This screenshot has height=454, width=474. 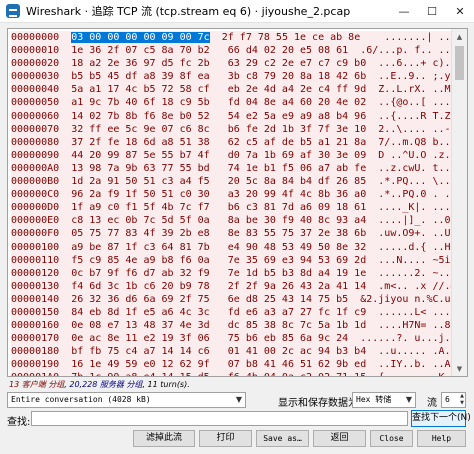 I want to click on hex-ascii: ......?. u...j.$., so click(x=411, y=339).